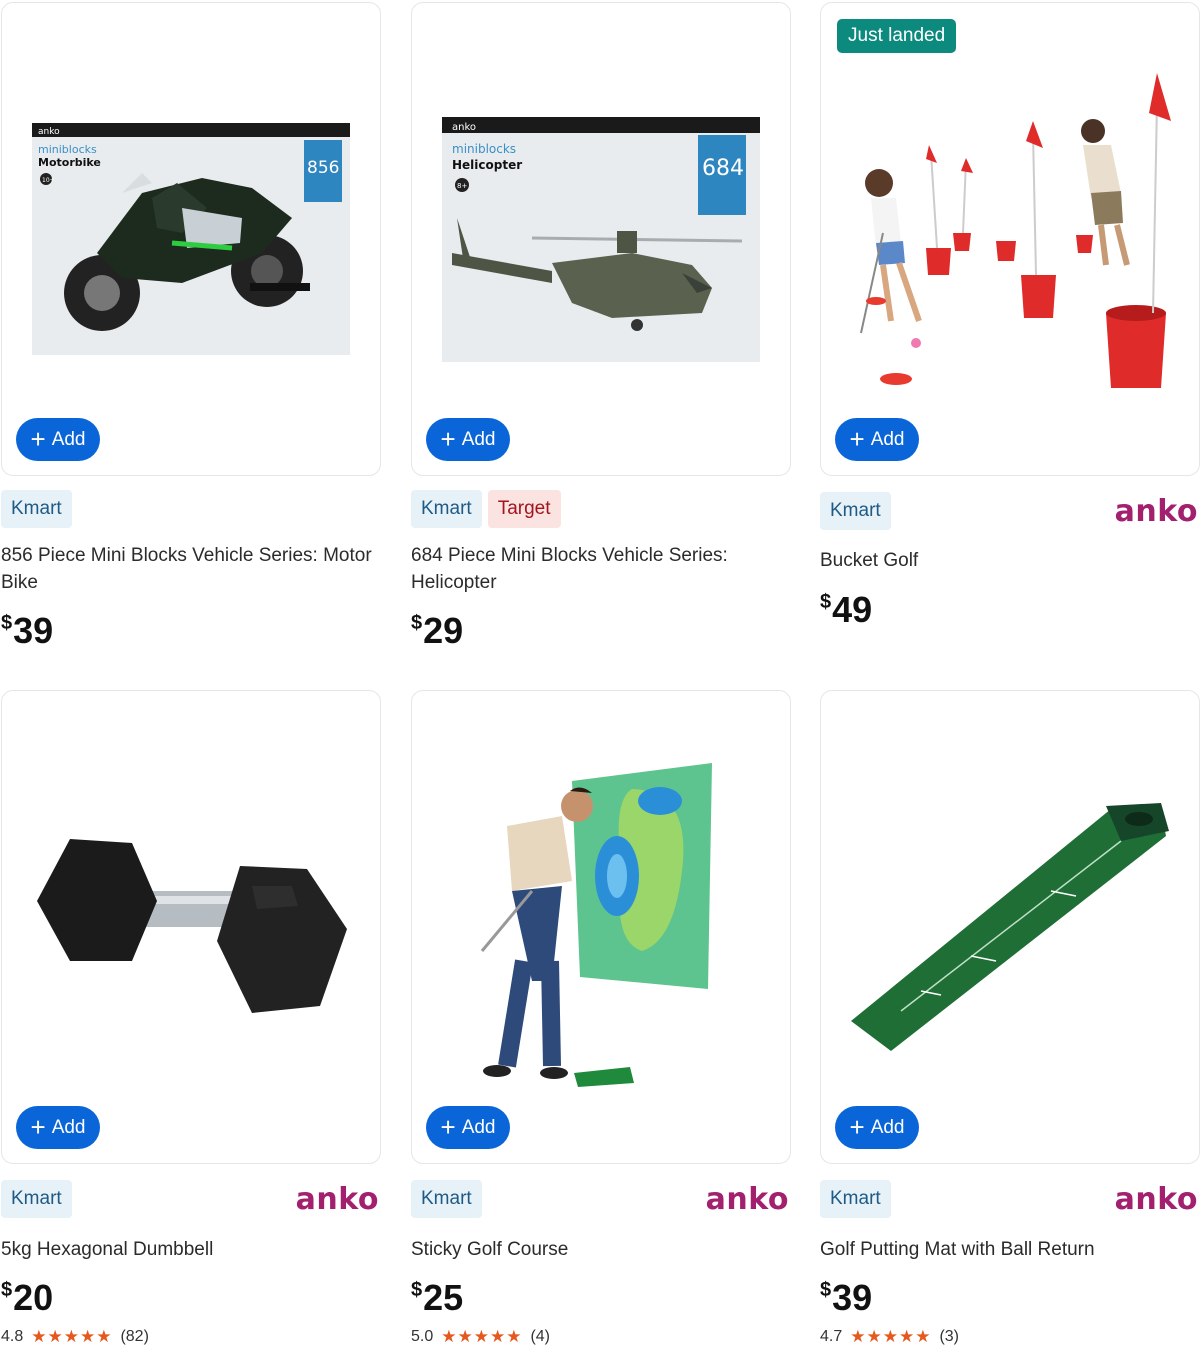 Image resolution: width=1200 pixels, height=1354 pixels. What do you see at coordinates (462, 186) in the screenshot?
I see `box-age: 8+` at bounding box center [462, 186].